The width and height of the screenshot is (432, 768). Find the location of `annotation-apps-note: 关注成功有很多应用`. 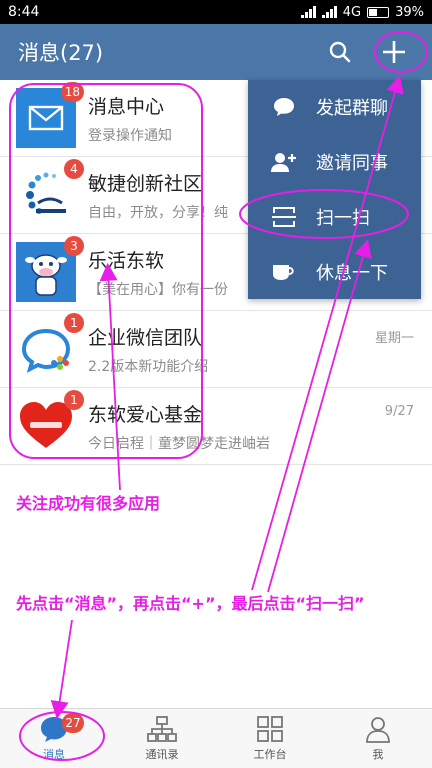

annotation-apps-note: 关注成功有很多应用 is located at coordinates (88, 503).